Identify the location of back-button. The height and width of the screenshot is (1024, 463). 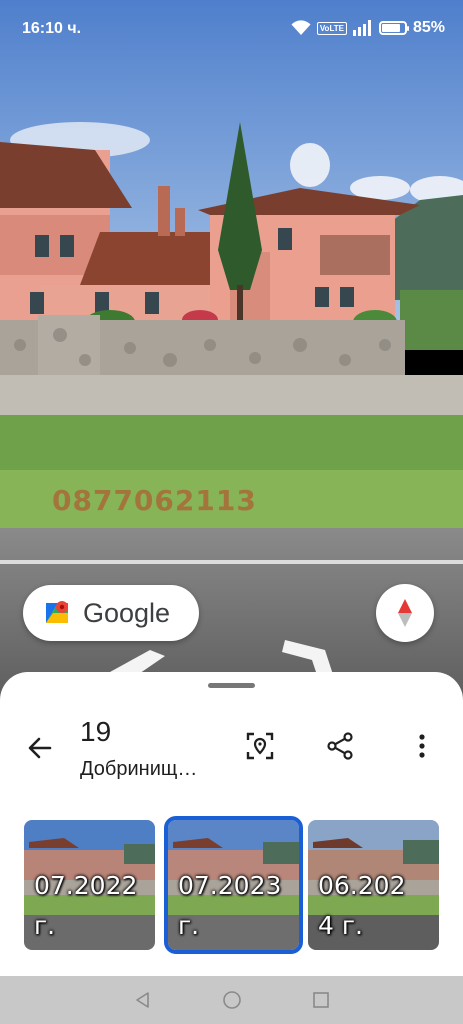
(40, 748).